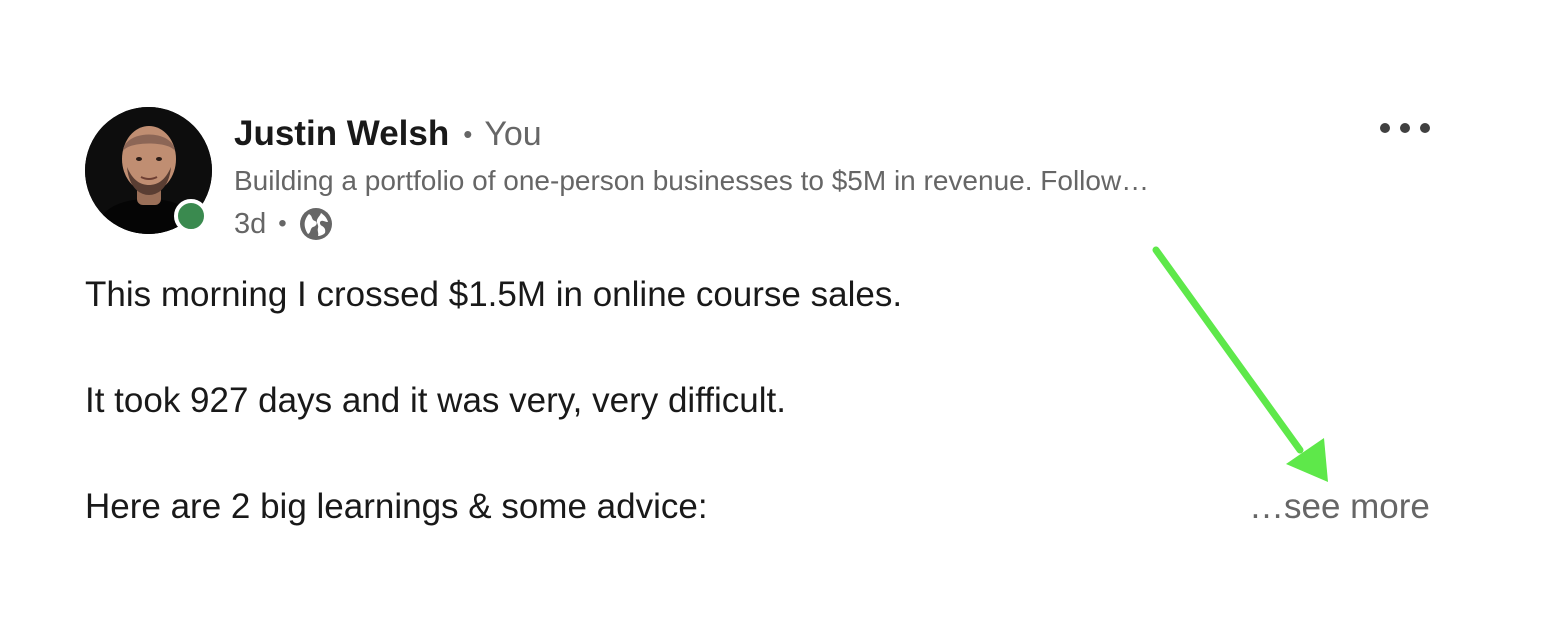 The width and height of the screenshot is (1546, 618). I want to click on post-body-line: Here are 2 big learnings & some advice:, so click(396, 506).